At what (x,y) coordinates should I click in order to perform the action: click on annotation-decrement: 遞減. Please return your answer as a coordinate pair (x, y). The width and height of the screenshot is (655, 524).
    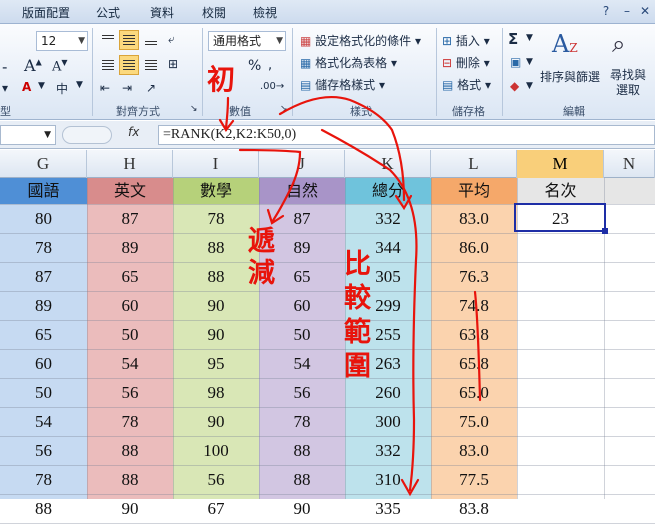
    Looking at the image, I should click on (261, 257).